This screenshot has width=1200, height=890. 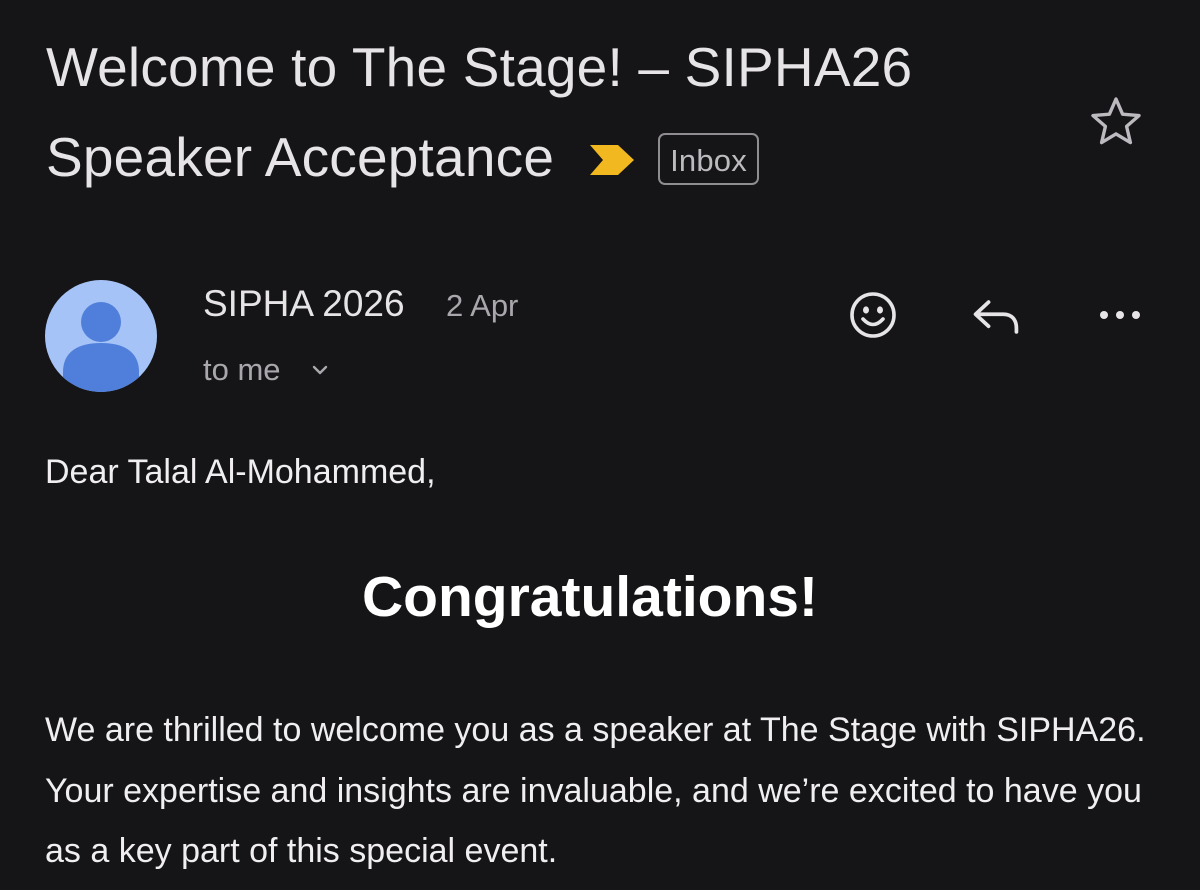 What do you see at coordinates (304, 304) in the screenshot?
I see `sender-name: SIPHA 2026` at bounding box center [304, 304].